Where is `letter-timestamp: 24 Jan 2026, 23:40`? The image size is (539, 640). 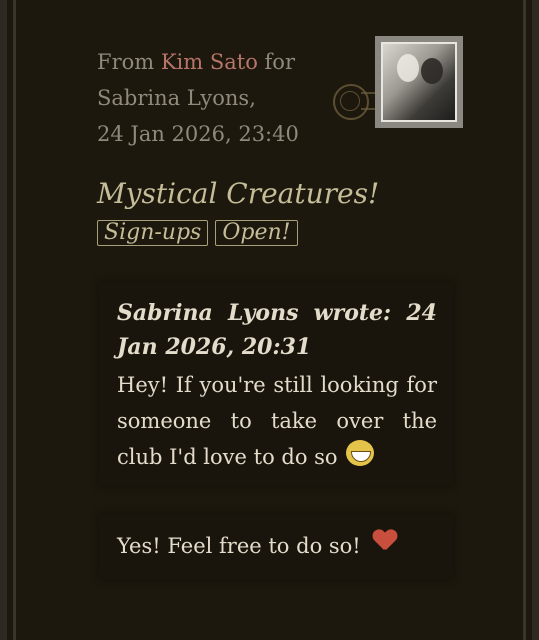 letter-timestamp: 24 Jan 2026, 23:40 is located at coordinates (198, 134).